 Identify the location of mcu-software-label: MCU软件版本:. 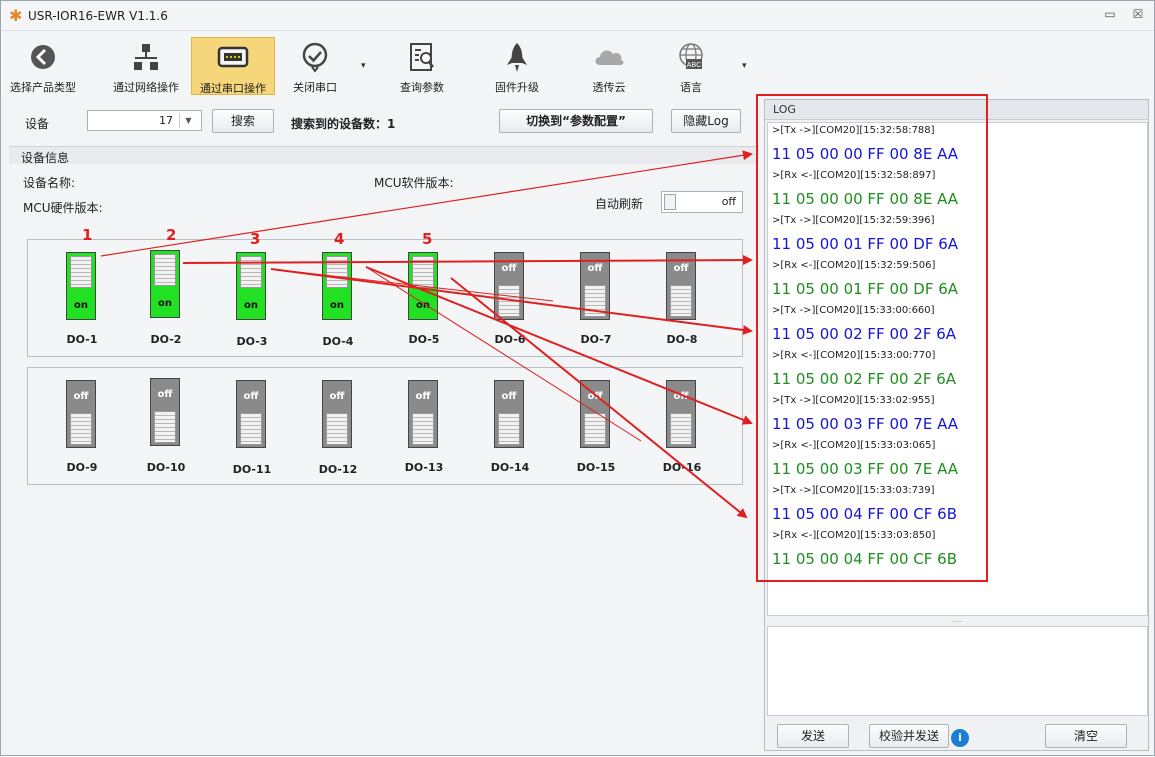
(414, 183).